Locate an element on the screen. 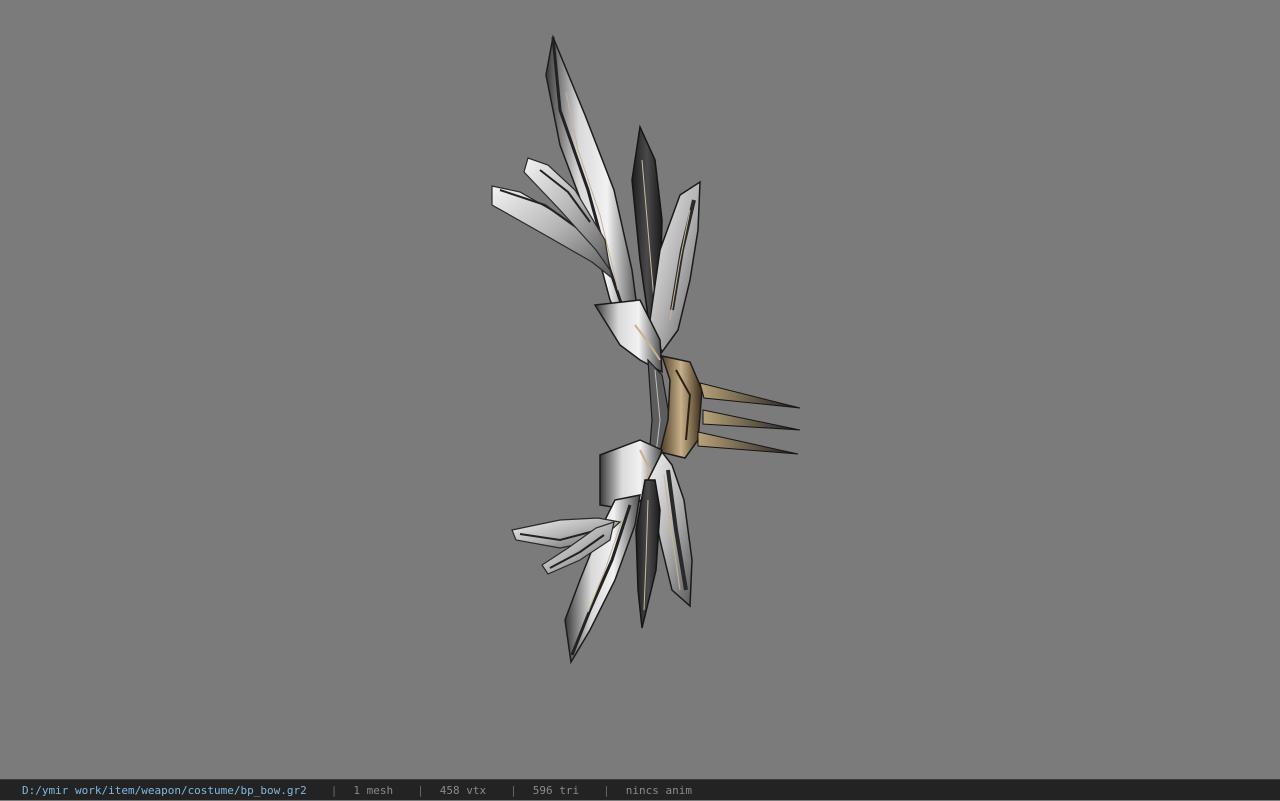  triangle-count: 596 tri is located at coordinates (556, 790).